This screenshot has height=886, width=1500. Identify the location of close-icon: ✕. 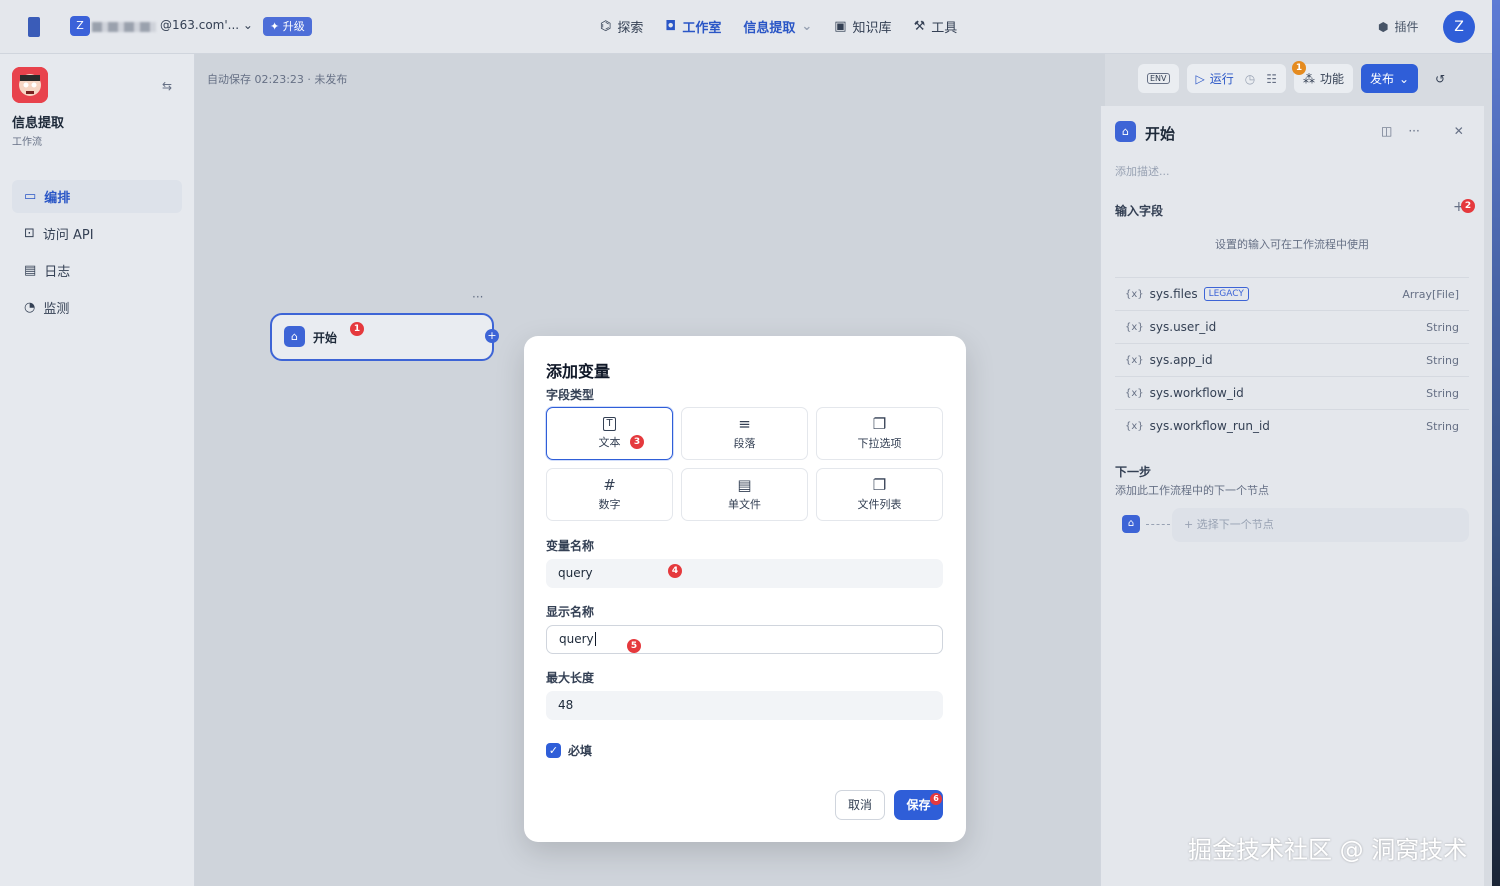
(1459, 131).